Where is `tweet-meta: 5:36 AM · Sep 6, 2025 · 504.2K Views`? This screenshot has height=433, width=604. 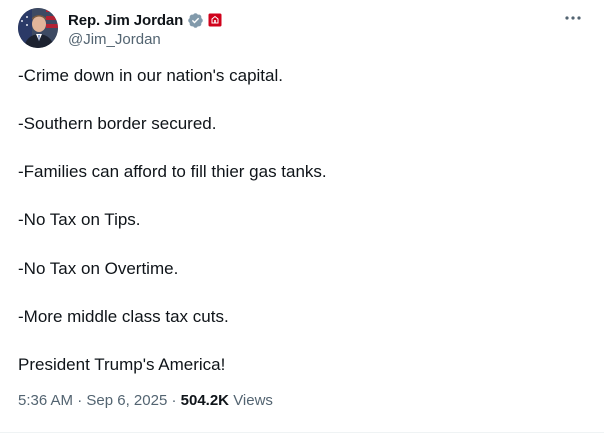 tweet-meta: 5:36 AM · Sep 6, 2025 · 504.2K Views is located at coordinates (145, 400).